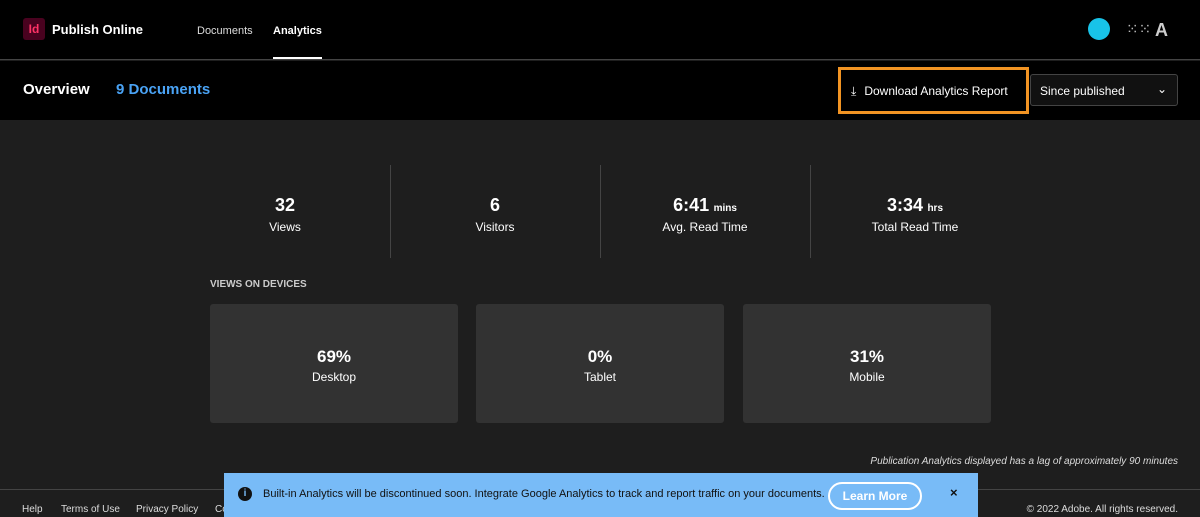 The height and width of the screenshot is (517, 1200). Describe the element at coordinates (691, 205) in the screenshot. I see `stat-value: 6:41` at that location.